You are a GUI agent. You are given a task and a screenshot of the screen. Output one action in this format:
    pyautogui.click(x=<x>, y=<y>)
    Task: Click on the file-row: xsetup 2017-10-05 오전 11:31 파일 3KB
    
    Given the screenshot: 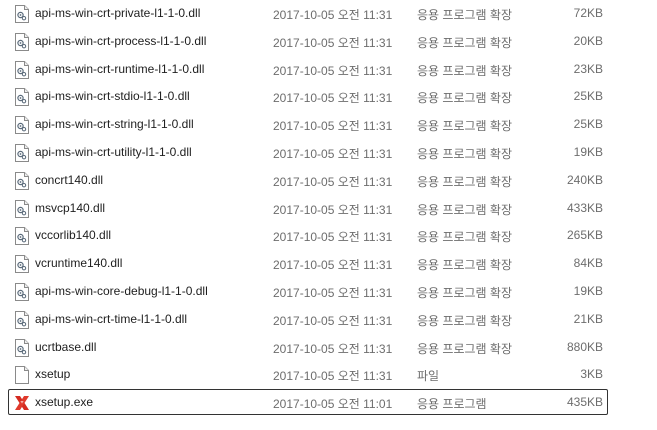 What is the action you would take?
    pyautogui.click(x=308, y=374)
    